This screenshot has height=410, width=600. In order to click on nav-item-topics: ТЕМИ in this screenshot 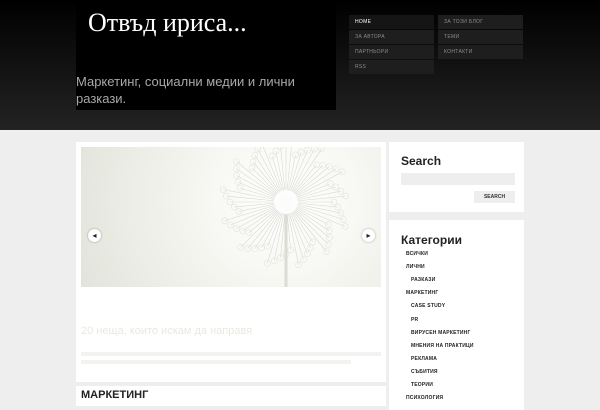, I will do `click(480, 37)`.